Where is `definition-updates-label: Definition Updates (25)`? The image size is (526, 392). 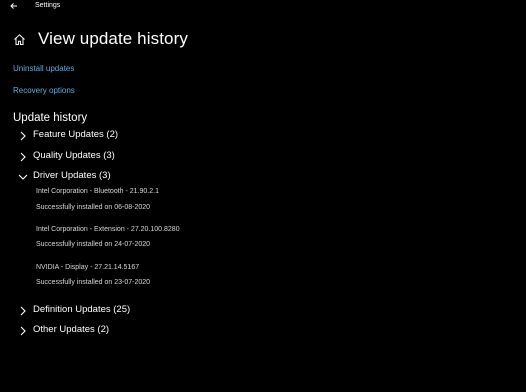 definition-updates-label: Definition Updates (25) is located at coordinates (82, 309).